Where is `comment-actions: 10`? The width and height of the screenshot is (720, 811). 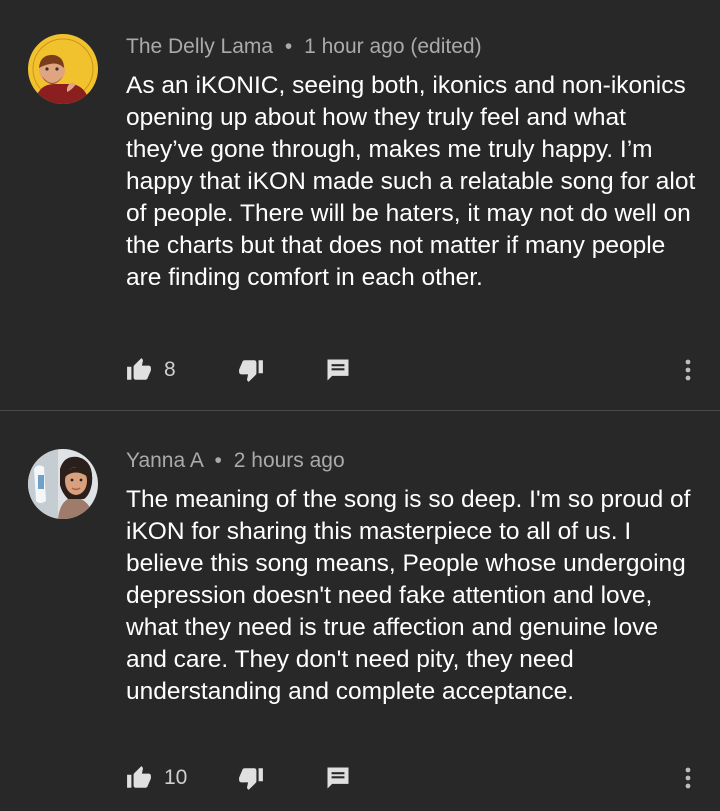
comment-actions: 10 is located at coordinates (416, 778).